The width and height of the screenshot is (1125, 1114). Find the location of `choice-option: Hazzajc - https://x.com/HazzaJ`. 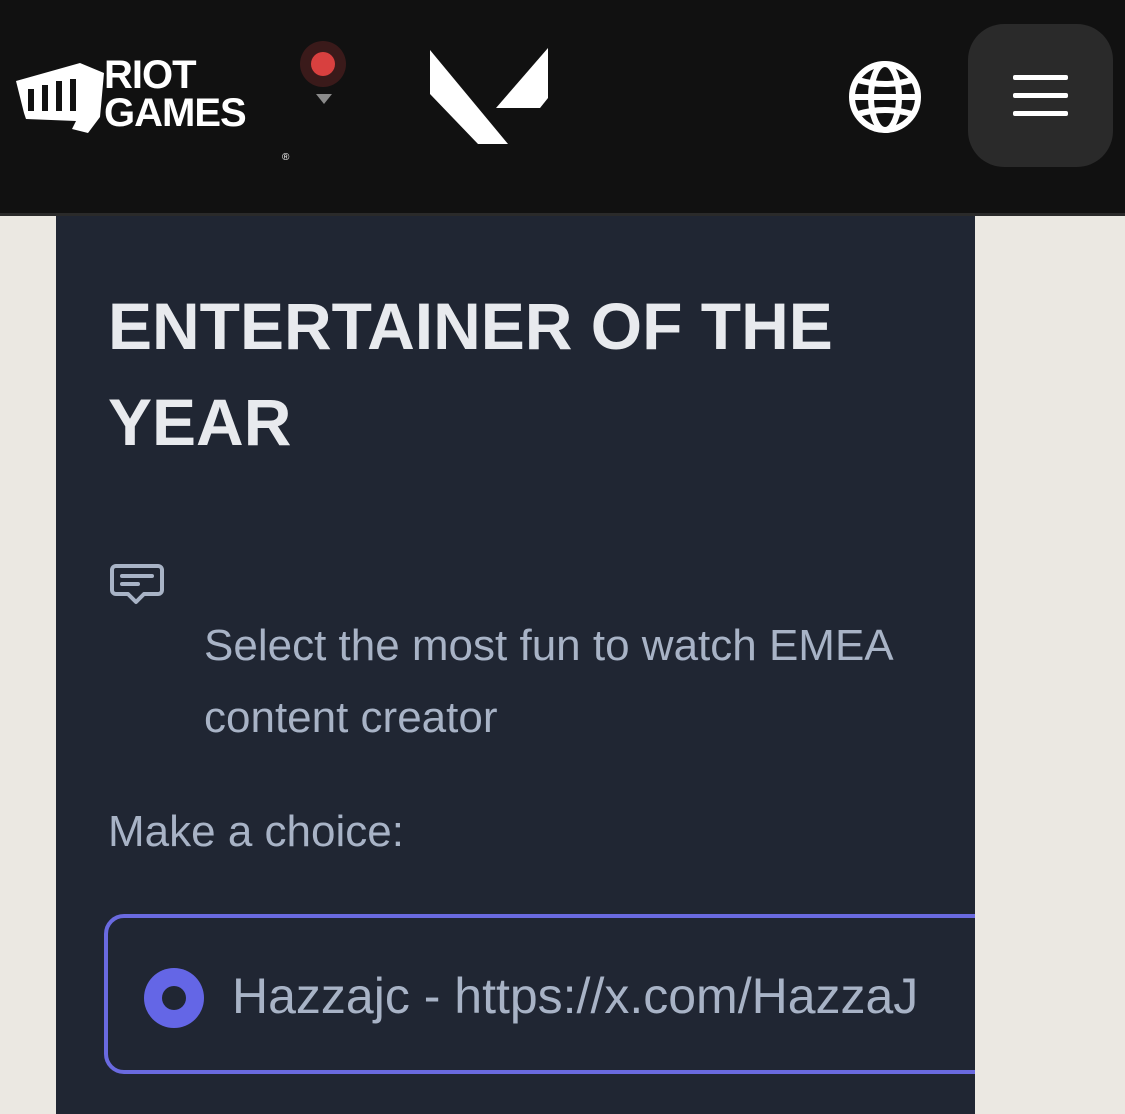

choice-option: Hazzajc - https://x.com/HazzaJ is located at coordinates (539, 994).